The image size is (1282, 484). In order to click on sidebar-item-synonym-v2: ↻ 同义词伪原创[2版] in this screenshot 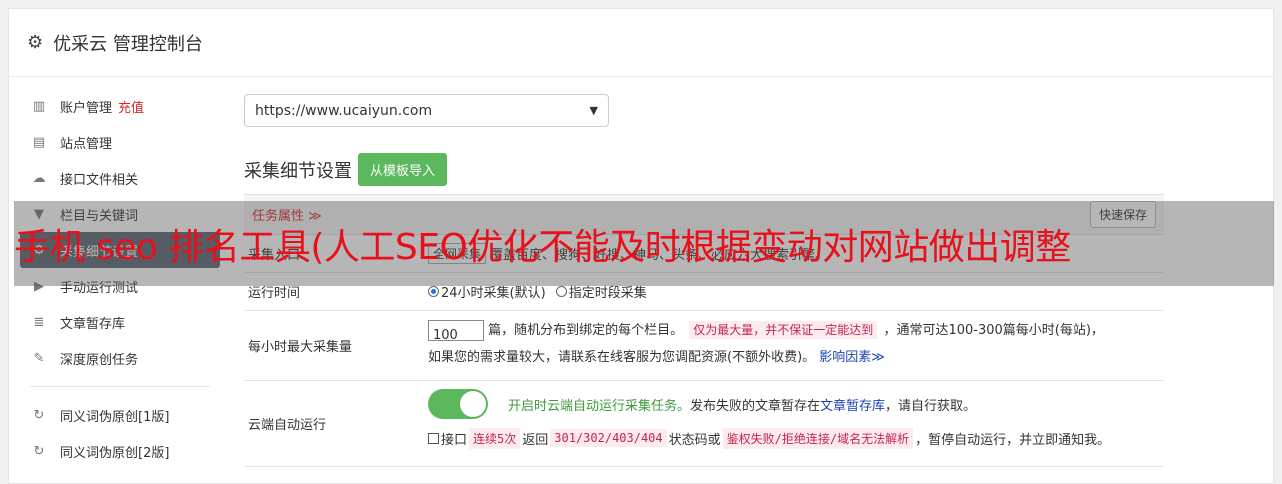, I will do `click(120, 451)`.